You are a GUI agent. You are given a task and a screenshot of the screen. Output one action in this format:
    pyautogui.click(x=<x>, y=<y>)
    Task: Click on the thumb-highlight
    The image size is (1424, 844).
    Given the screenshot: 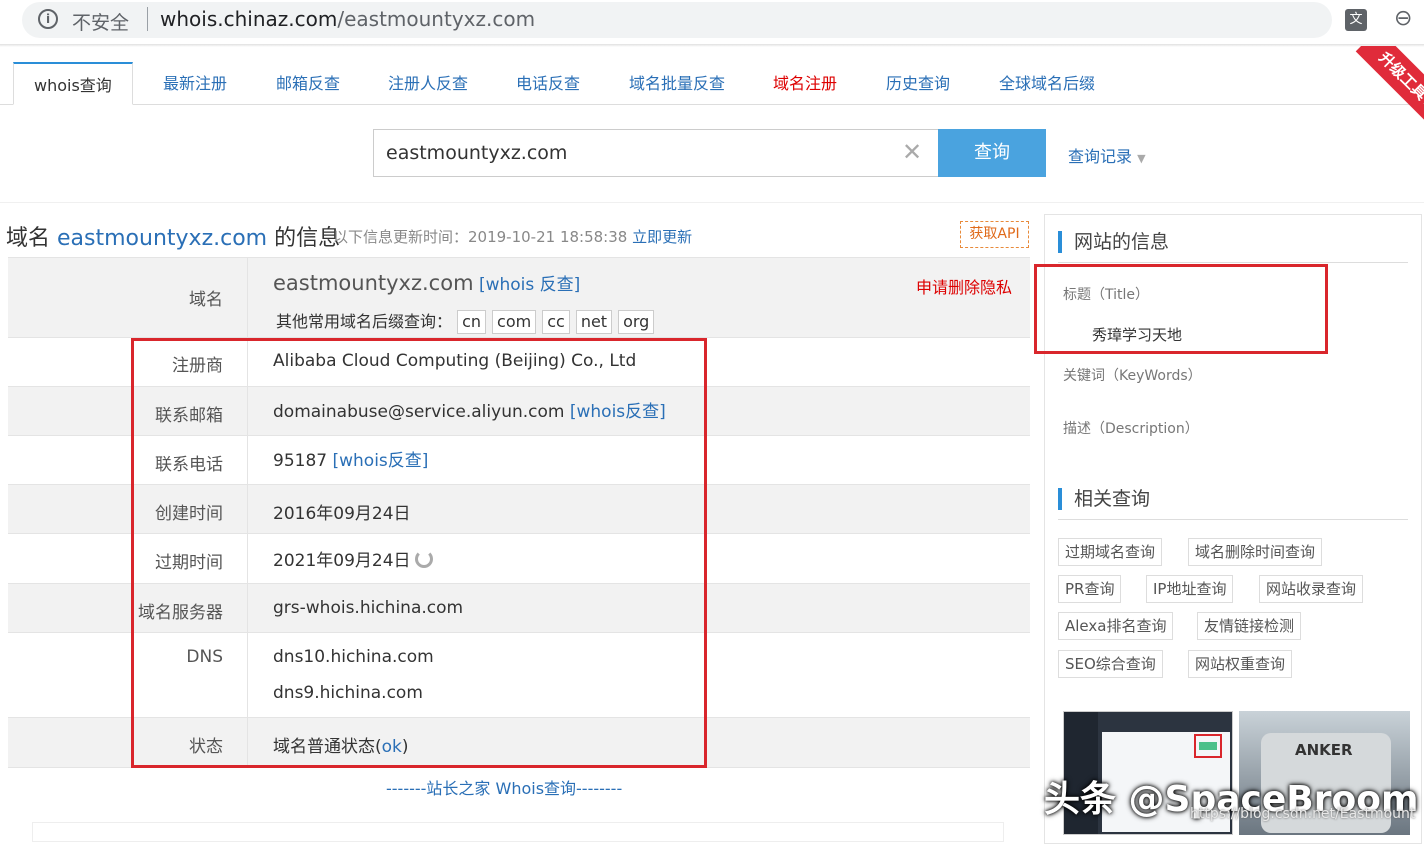 What is the action you would take?
    pyautogui.click(x=1208, y=746)
    